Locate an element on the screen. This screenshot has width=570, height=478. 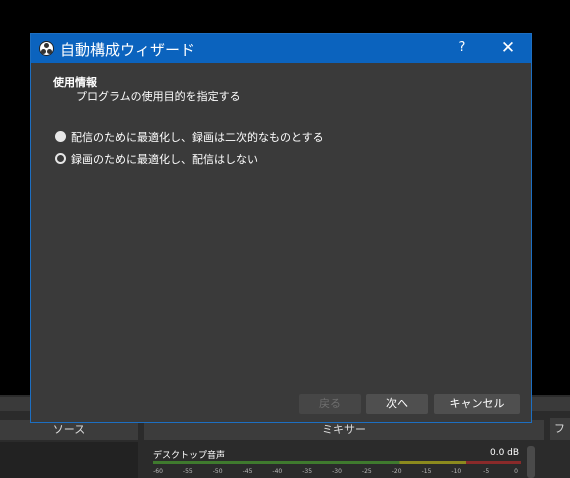
mixer-track-name: デスクトップ音声 is located at coordinates (189, 456).